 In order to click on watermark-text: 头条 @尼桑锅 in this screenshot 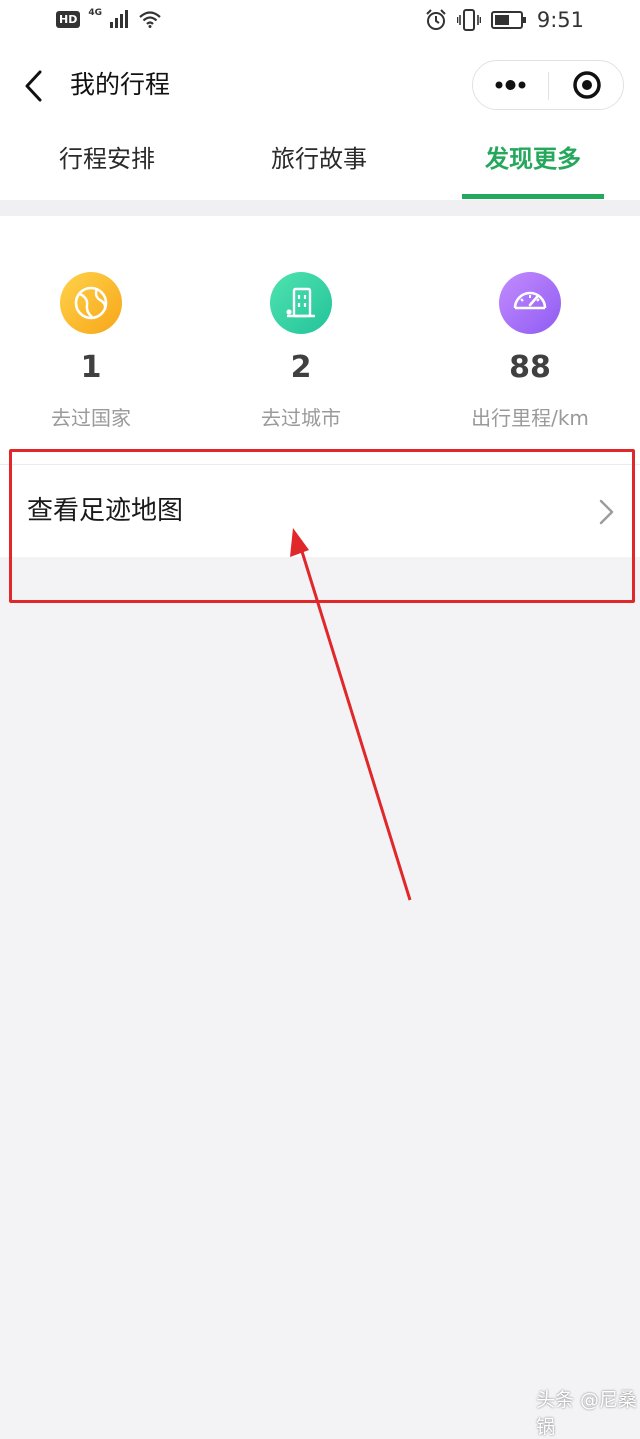, I will do `click(587, 1413)`.